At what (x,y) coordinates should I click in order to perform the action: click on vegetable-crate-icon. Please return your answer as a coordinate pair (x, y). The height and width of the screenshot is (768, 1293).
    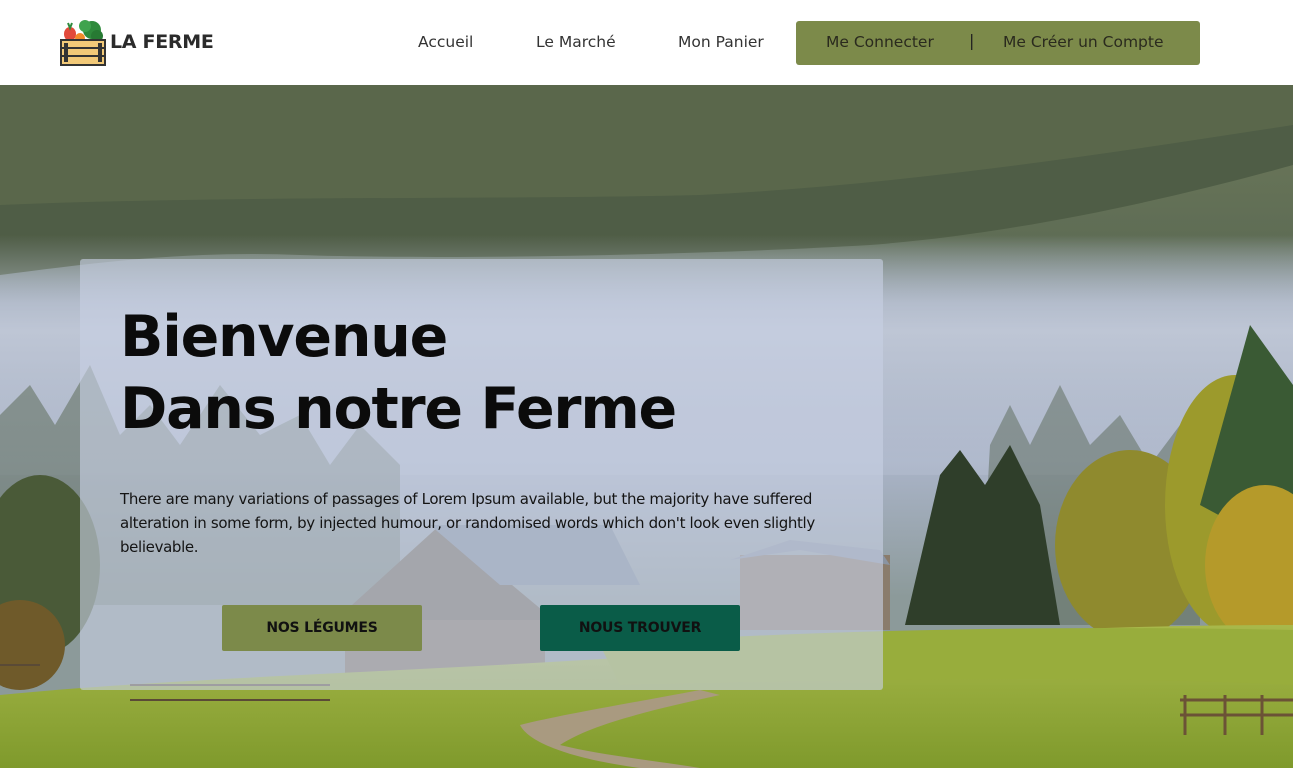
    Looking at the image, I should click on (83, 43).